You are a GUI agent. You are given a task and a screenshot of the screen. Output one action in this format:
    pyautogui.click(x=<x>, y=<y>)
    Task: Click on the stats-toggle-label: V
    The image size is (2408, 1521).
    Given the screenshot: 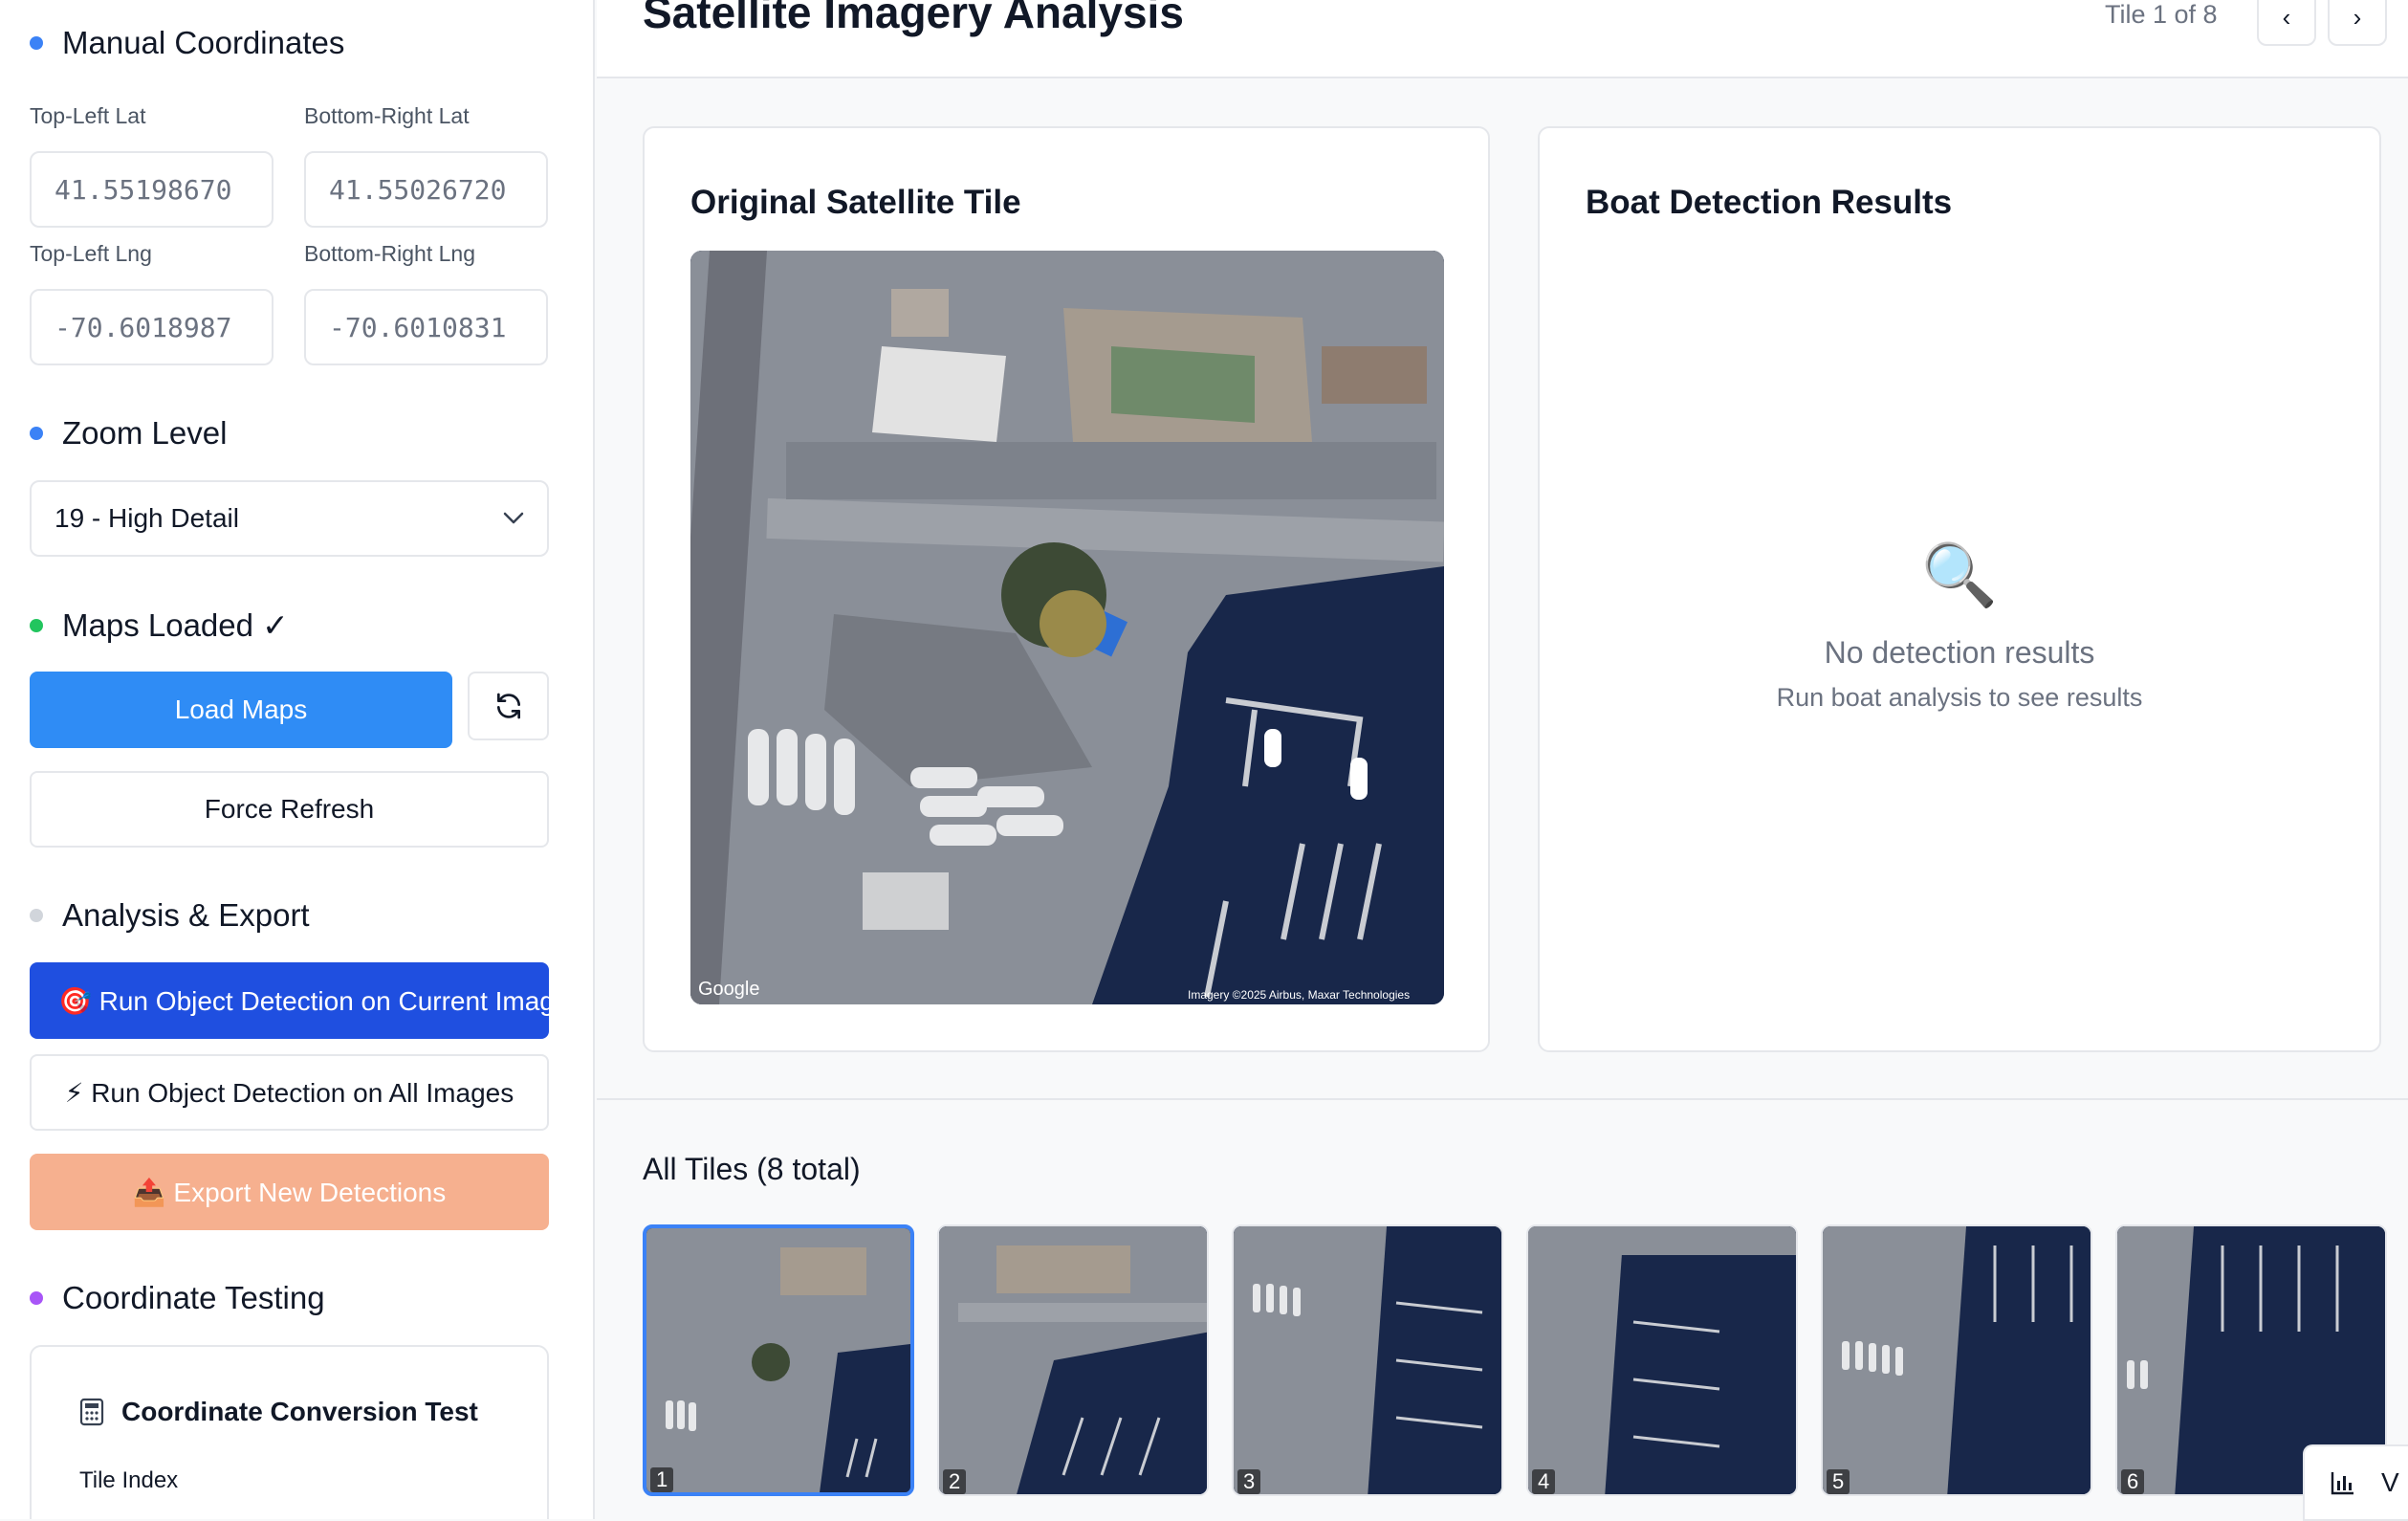 What is the action you would take?
    pyautogui.click(x=2390, y=1482)
    